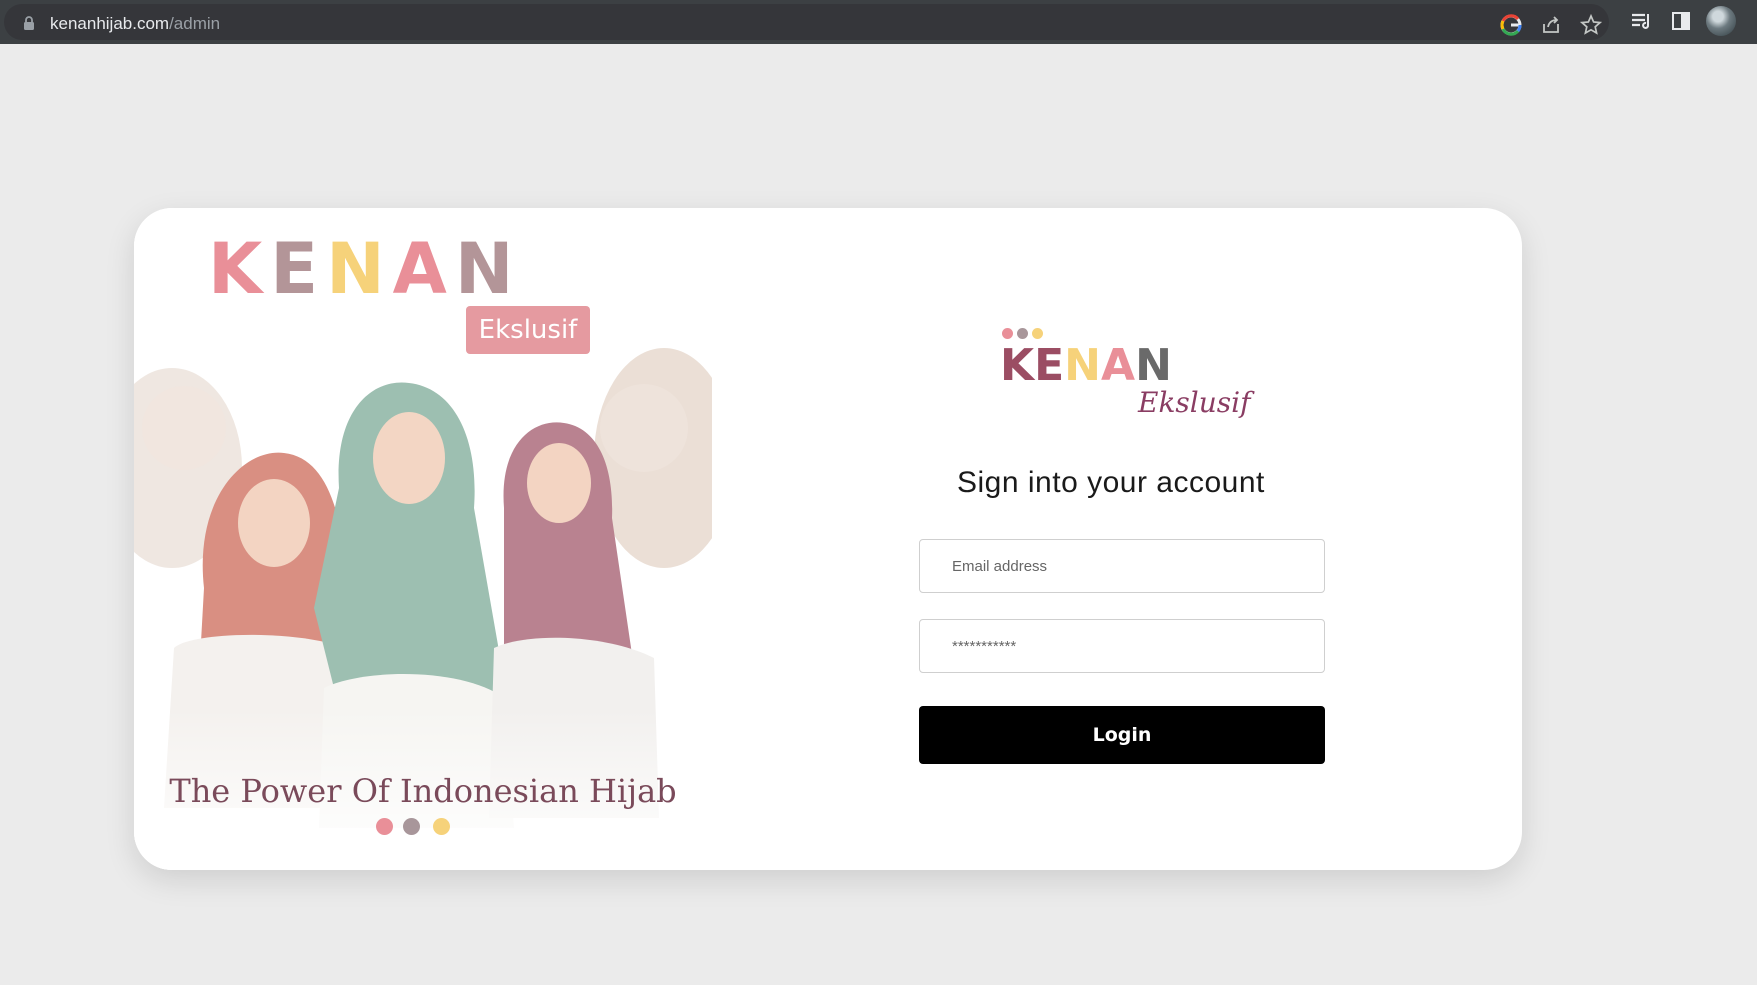  I want to click on avatar, so click(1721, 21).